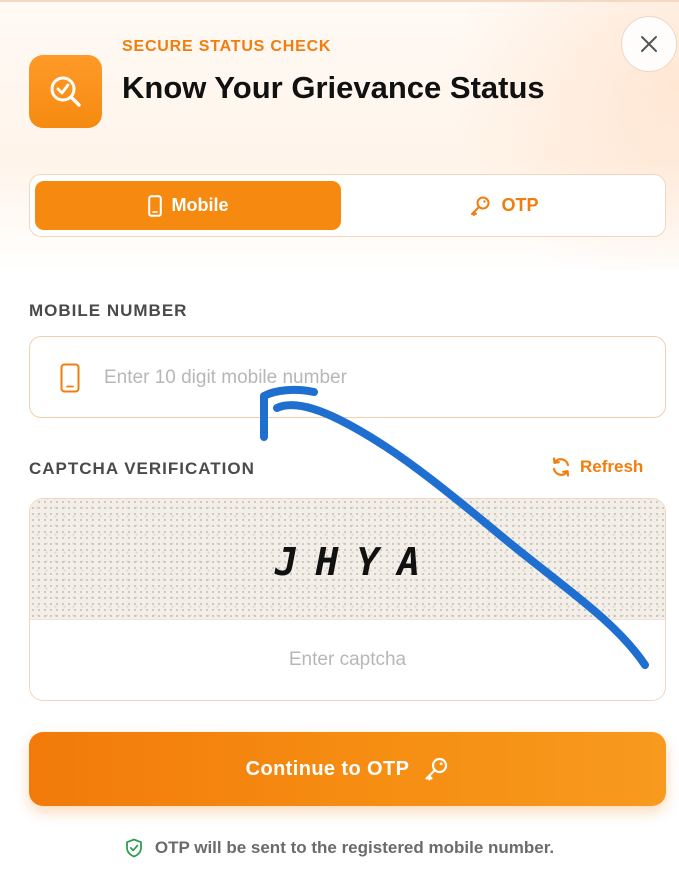  I want to click on search-check-icon, so click(65, 91).